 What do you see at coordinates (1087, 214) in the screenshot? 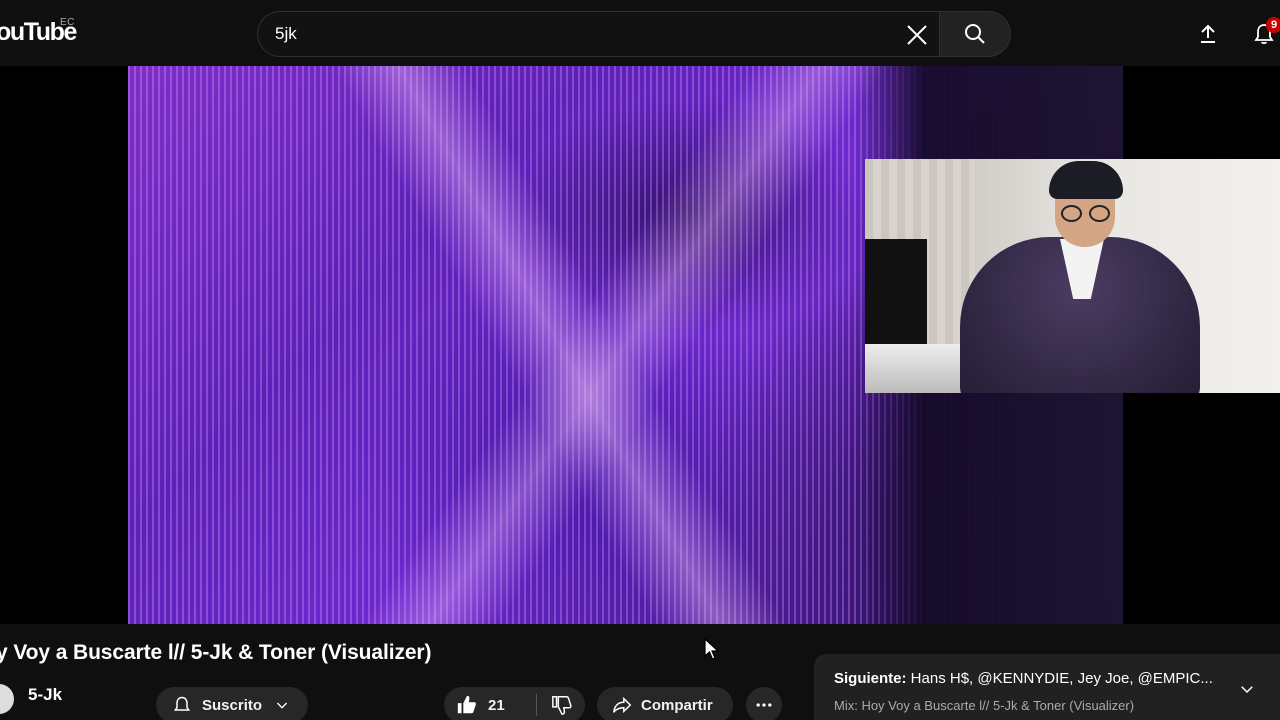
I see `webcam-person-glasses` at bounding box center [1087, 214].